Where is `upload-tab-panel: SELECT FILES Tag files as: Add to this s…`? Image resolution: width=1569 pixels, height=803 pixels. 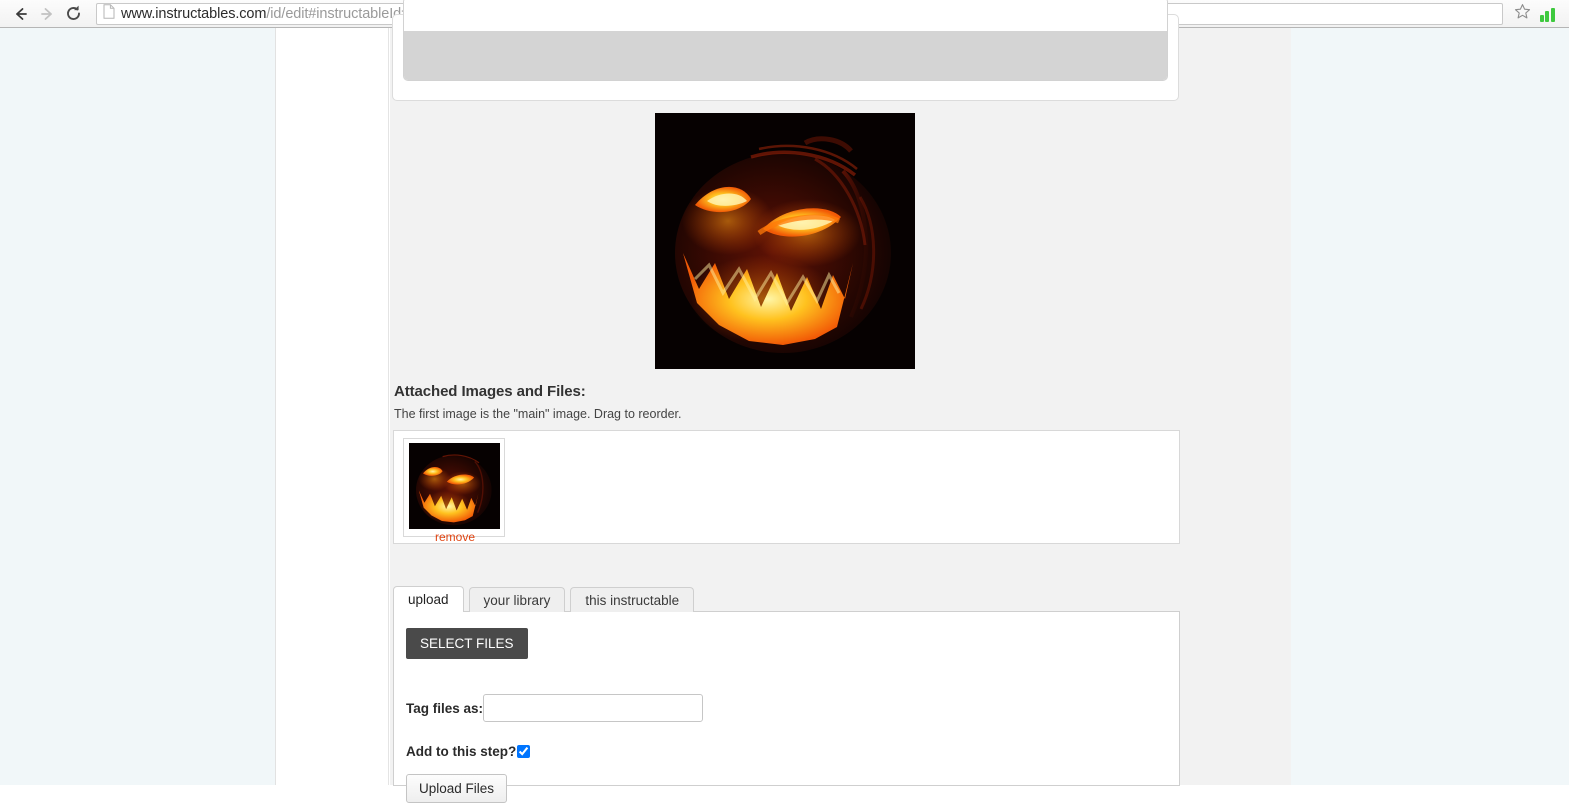 upload-tab-panel: SELECT FILES Tag files as: Add to this s… is located at coordinates (786, 707).